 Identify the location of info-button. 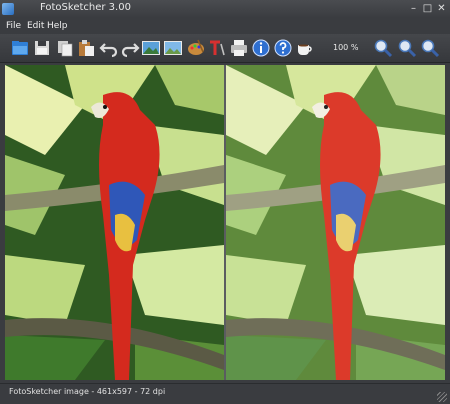
(261, 48).